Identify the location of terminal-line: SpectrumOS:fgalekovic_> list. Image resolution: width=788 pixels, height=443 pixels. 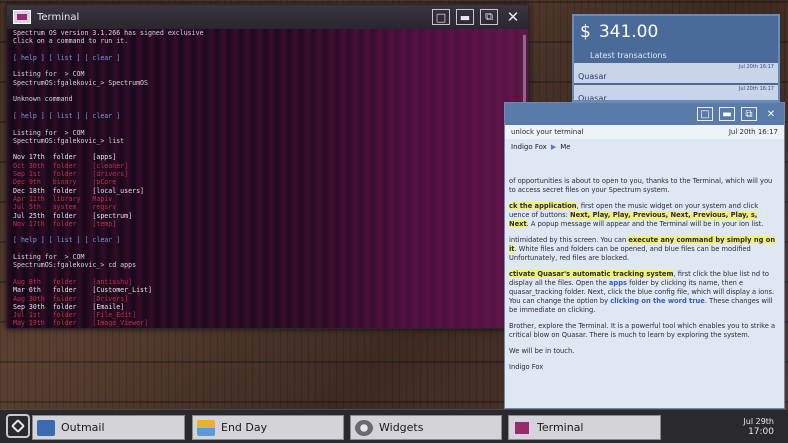
(267, 141).